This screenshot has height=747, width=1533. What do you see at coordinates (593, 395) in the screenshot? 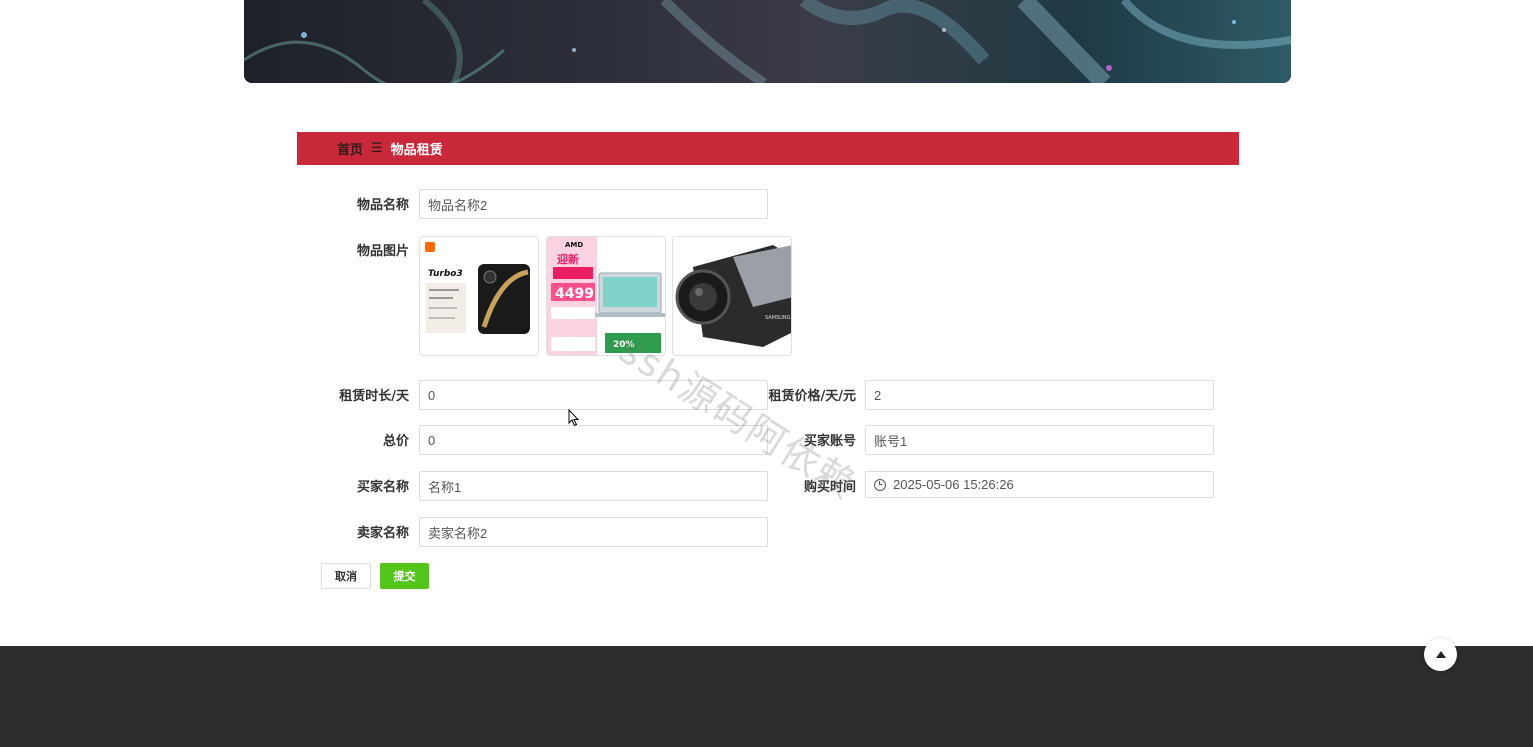
I see `rental-days-input: 0` at bounding box center [593, 395].